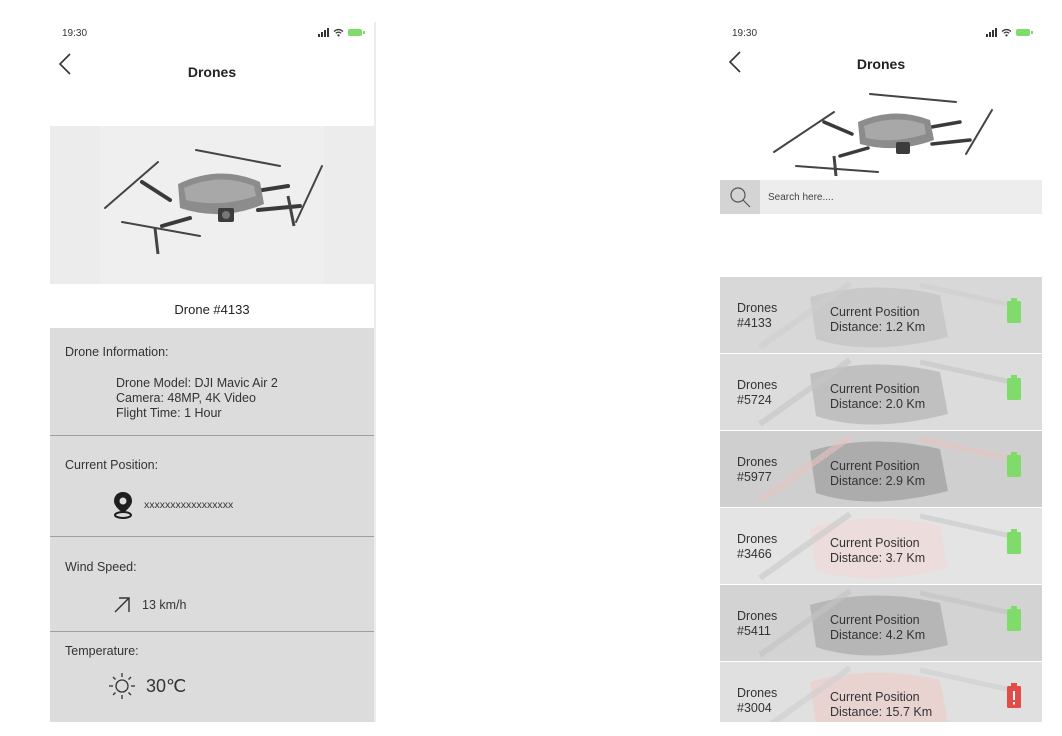 This screenshot has height=736, width=1062. What do you see at coordinates (754, 323) in the screenshot?
I see `drone-id-number: #4133` at bounding box center [754, 323].